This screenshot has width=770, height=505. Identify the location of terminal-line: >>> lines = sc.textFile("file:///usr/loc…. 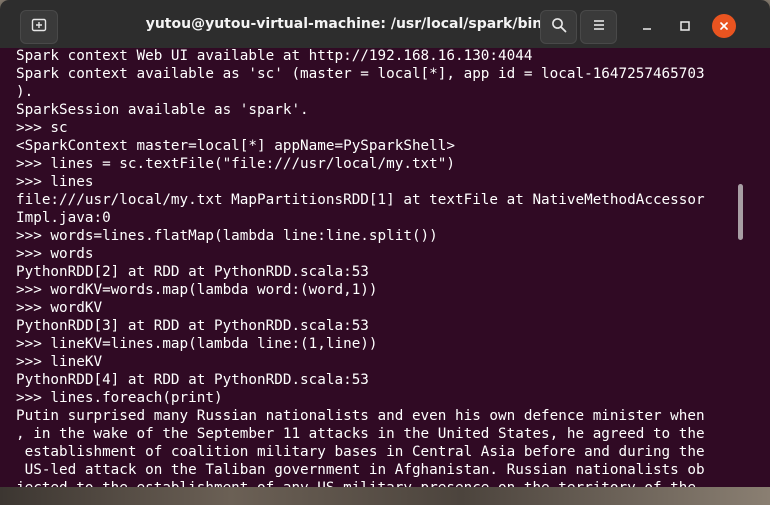
(235, 164).